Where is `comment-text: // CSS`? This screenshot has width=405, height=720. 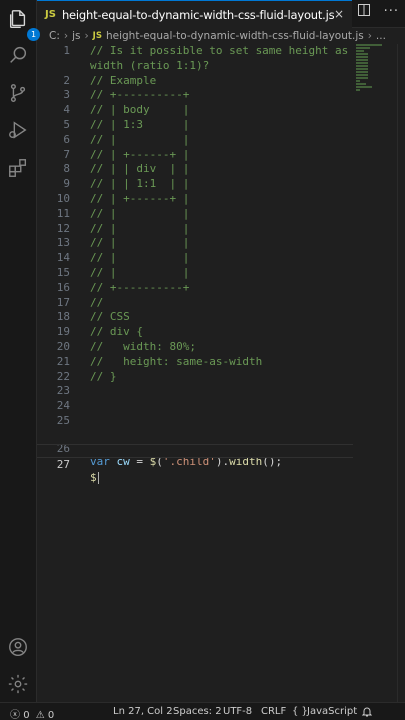
comment-text: // CSS is located at coordinates (110, 317).